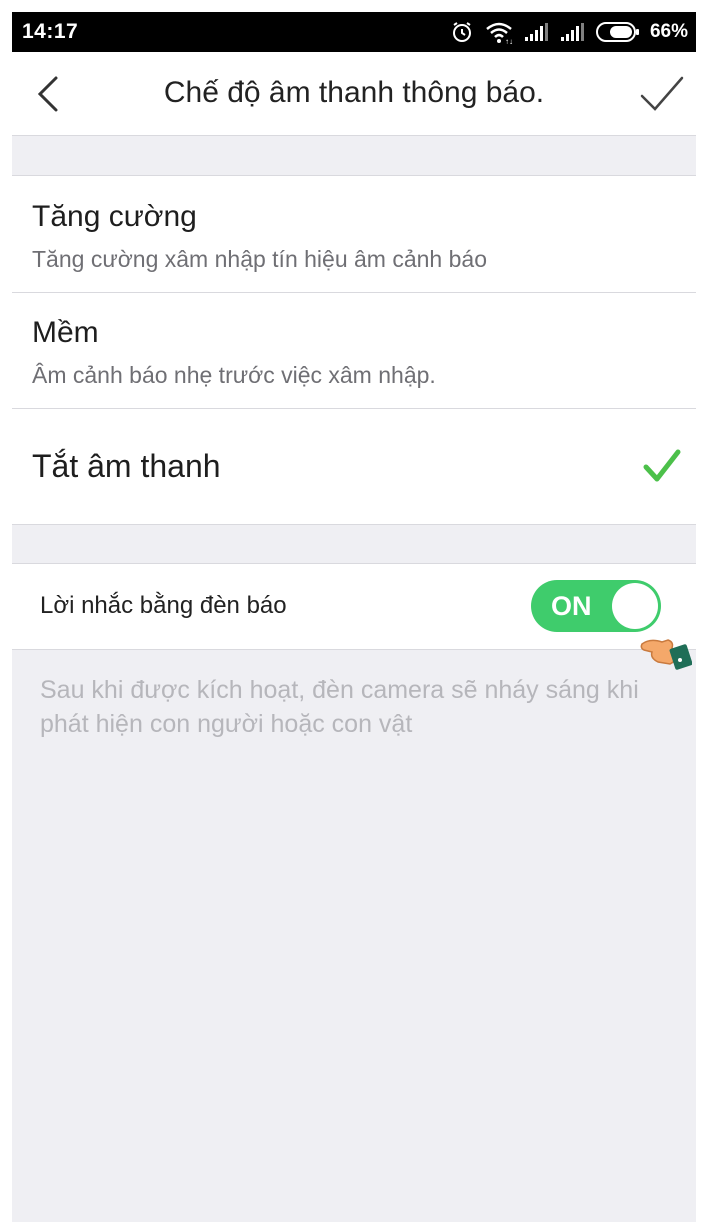 Image resolution: width=708 pixels, height=1222 pixels. What do you see at coordinates (163, 605) in the screenshot?
I see `toggle-label: Lời nhắc bằng đèn báo` at bounding box center [163, 605].